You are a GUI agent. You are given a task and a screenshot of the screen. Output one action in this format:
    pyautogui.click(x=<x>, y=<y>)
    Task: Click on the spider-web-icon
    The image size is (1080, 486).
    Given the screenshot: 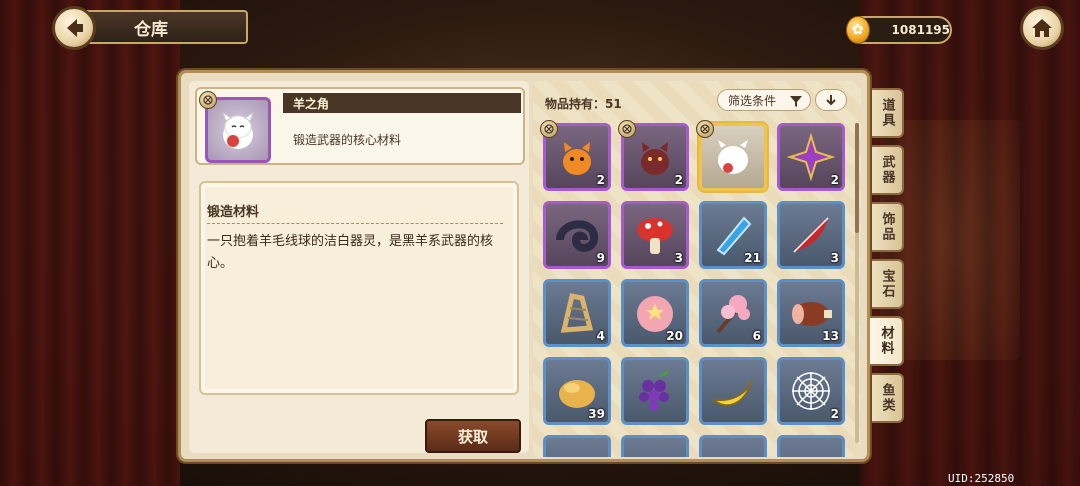 What is the action you would take?
    pyautogui.click(x=811, y=391)
    